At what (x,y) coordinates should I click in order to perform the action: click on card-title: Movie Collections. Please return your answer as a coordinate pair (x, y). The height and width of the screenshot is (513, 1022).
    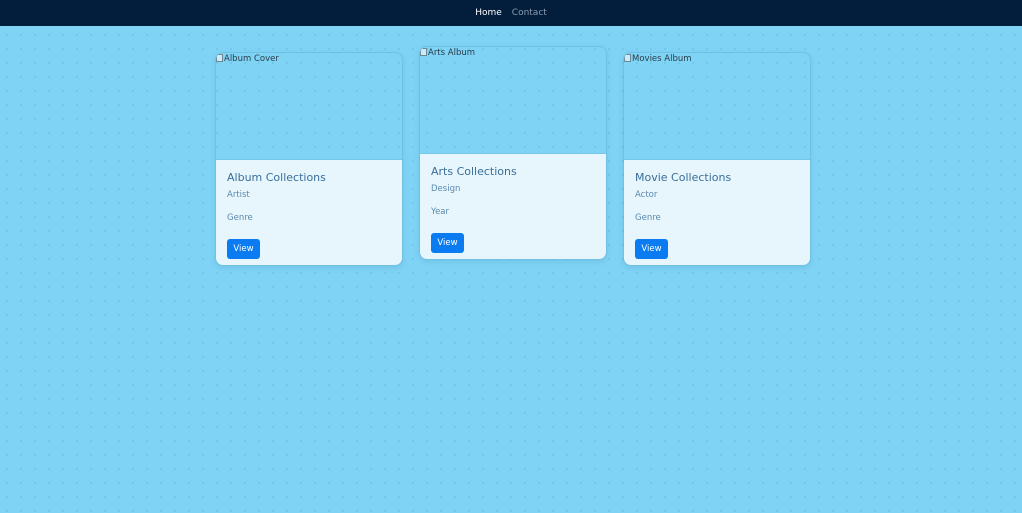
    Looking at the image, I should click on (683, 177).